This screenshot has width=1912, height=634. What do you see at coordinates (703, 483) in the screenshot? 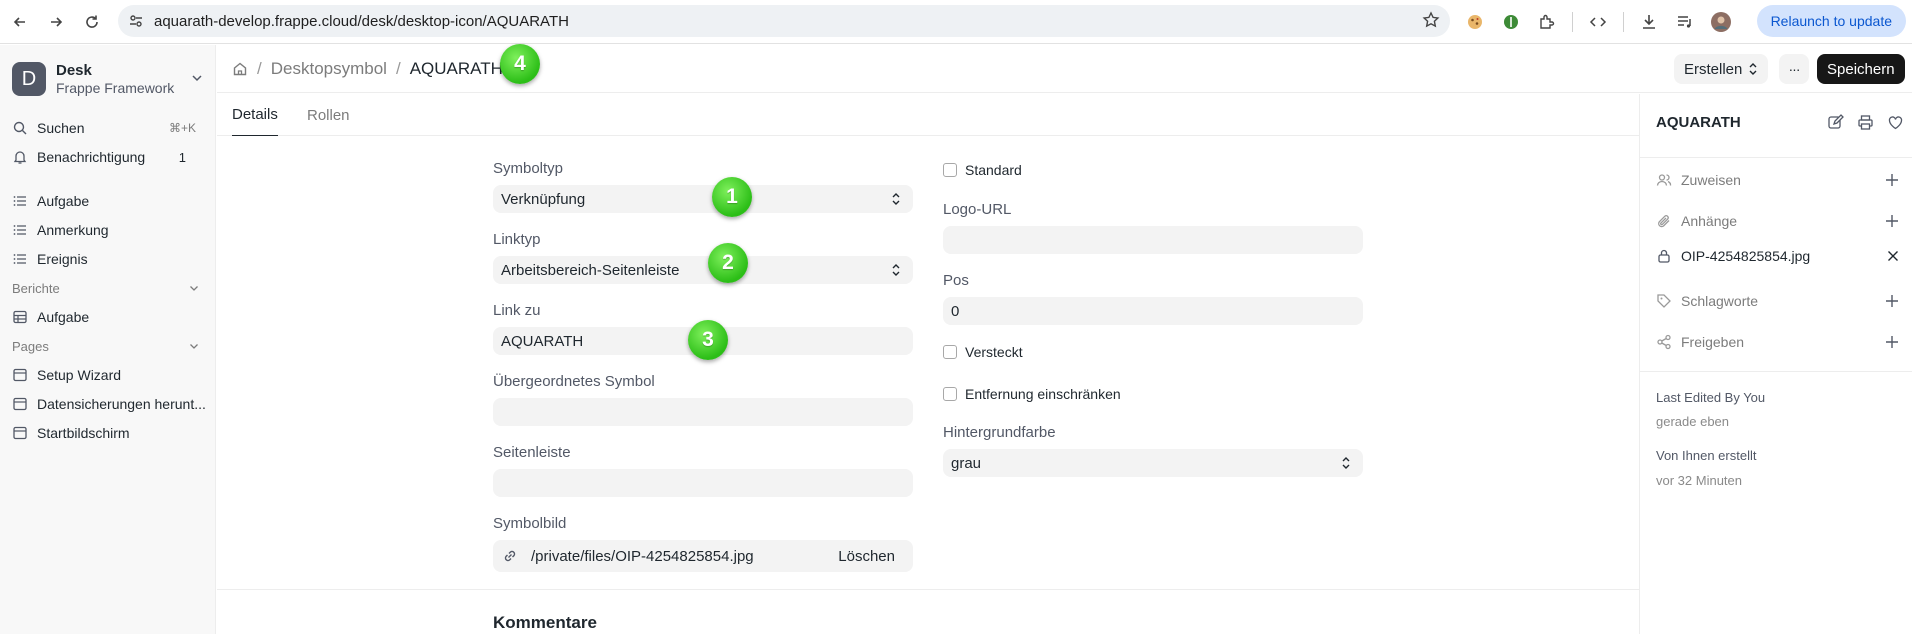
I see `seitenleiste-input` at bounding box center [703, 483].